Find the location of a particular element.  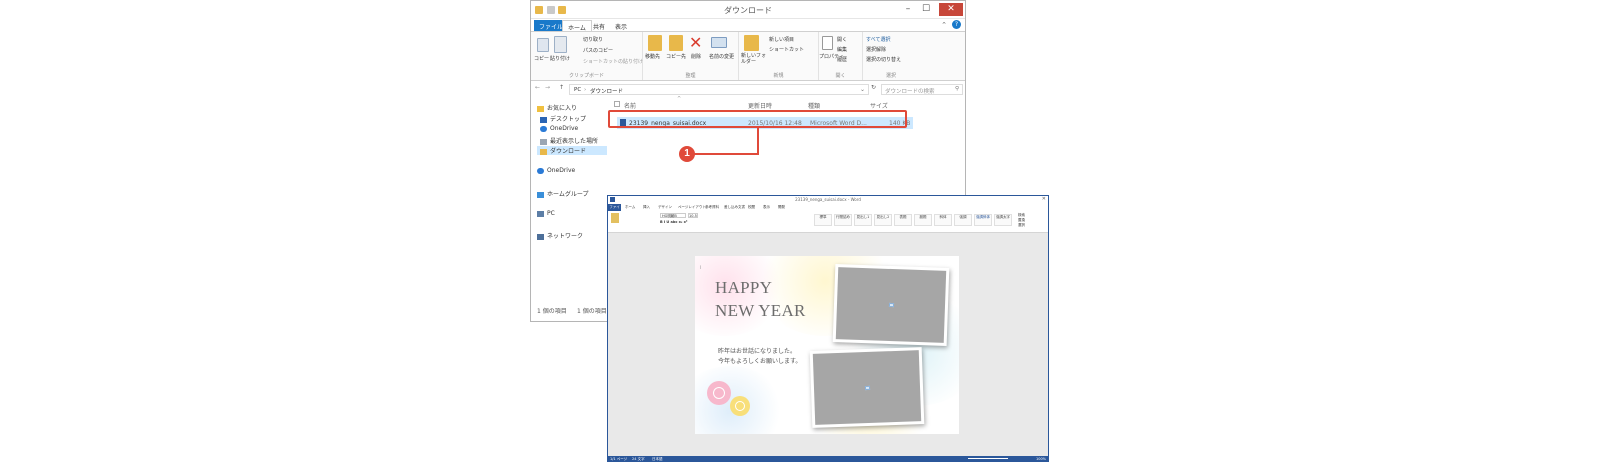

copy-icon is located at coordinates (543, 45).